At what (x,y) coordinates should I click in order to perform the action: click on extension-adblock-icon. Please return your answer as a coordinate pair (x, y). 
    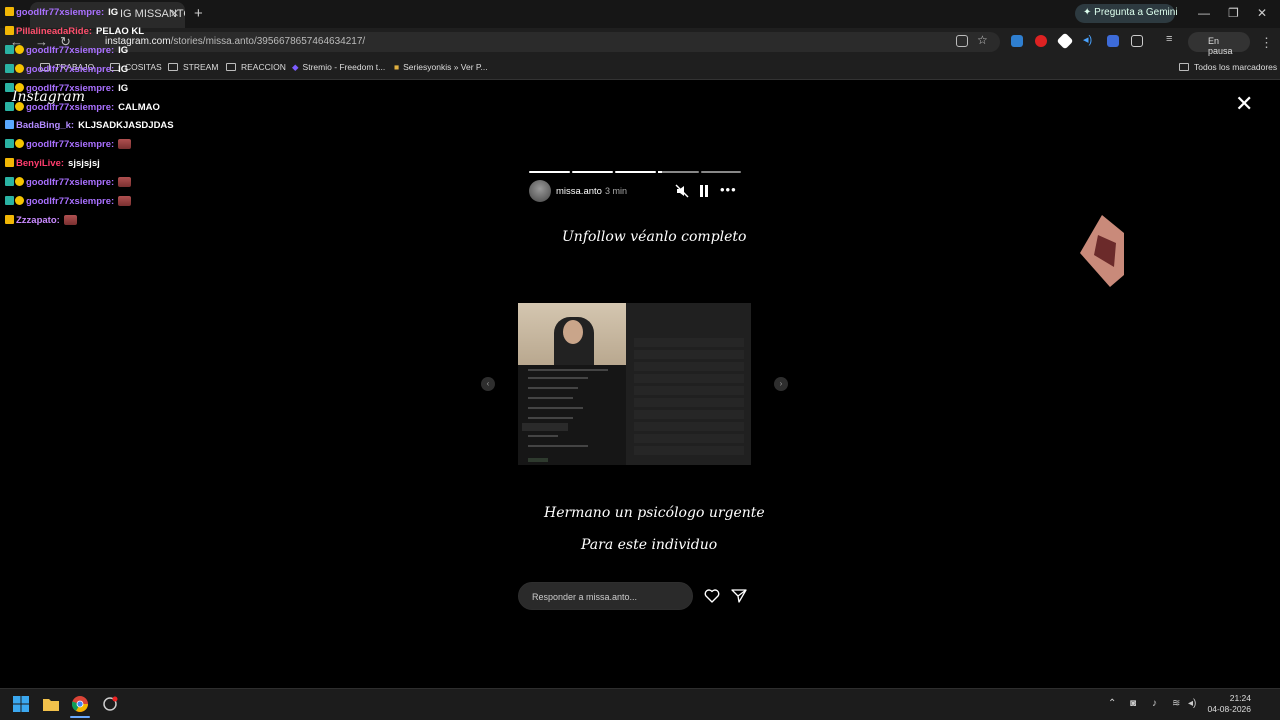
    Looking at the image, I should click on (1041, 41).